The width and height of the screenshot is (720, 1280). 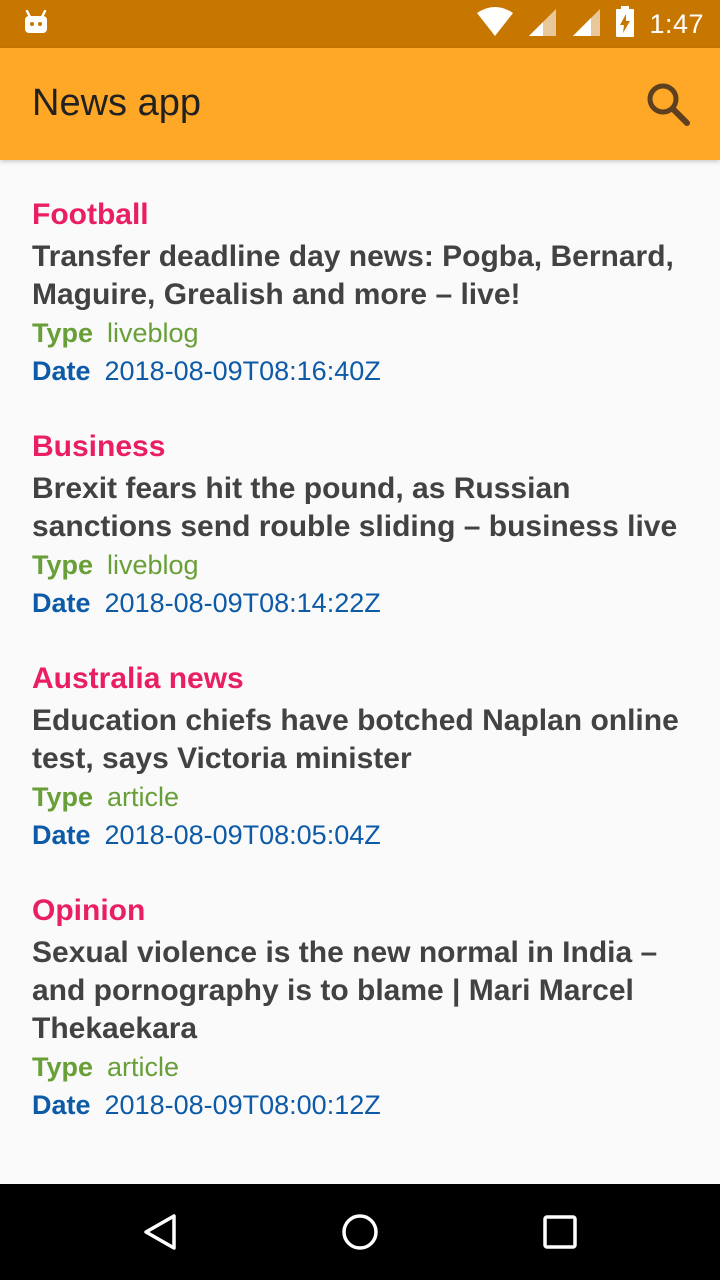 What do you see at coordinates (99, 446) in the screenshot?
I see `article-section: Business` at bounding box center [99, 446].